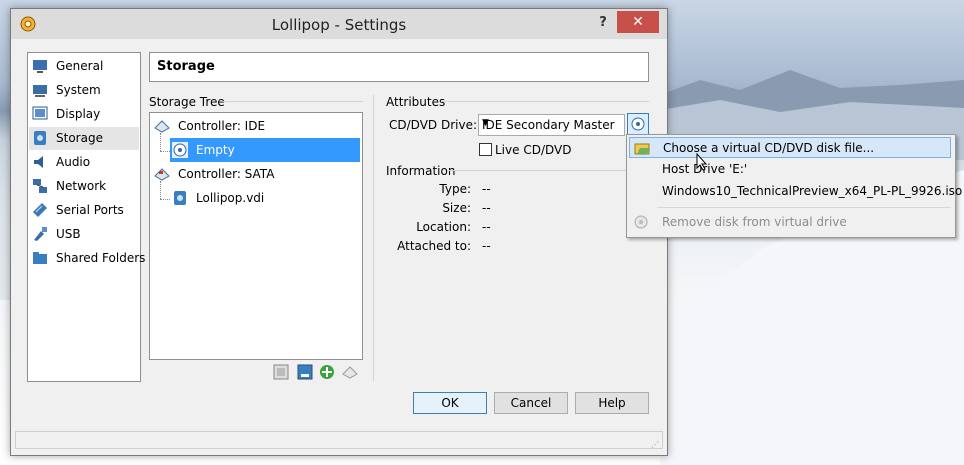 The height and width of the screenshot is (465, 964). I want to click on info-size-label: Size:, so click(456, 208).